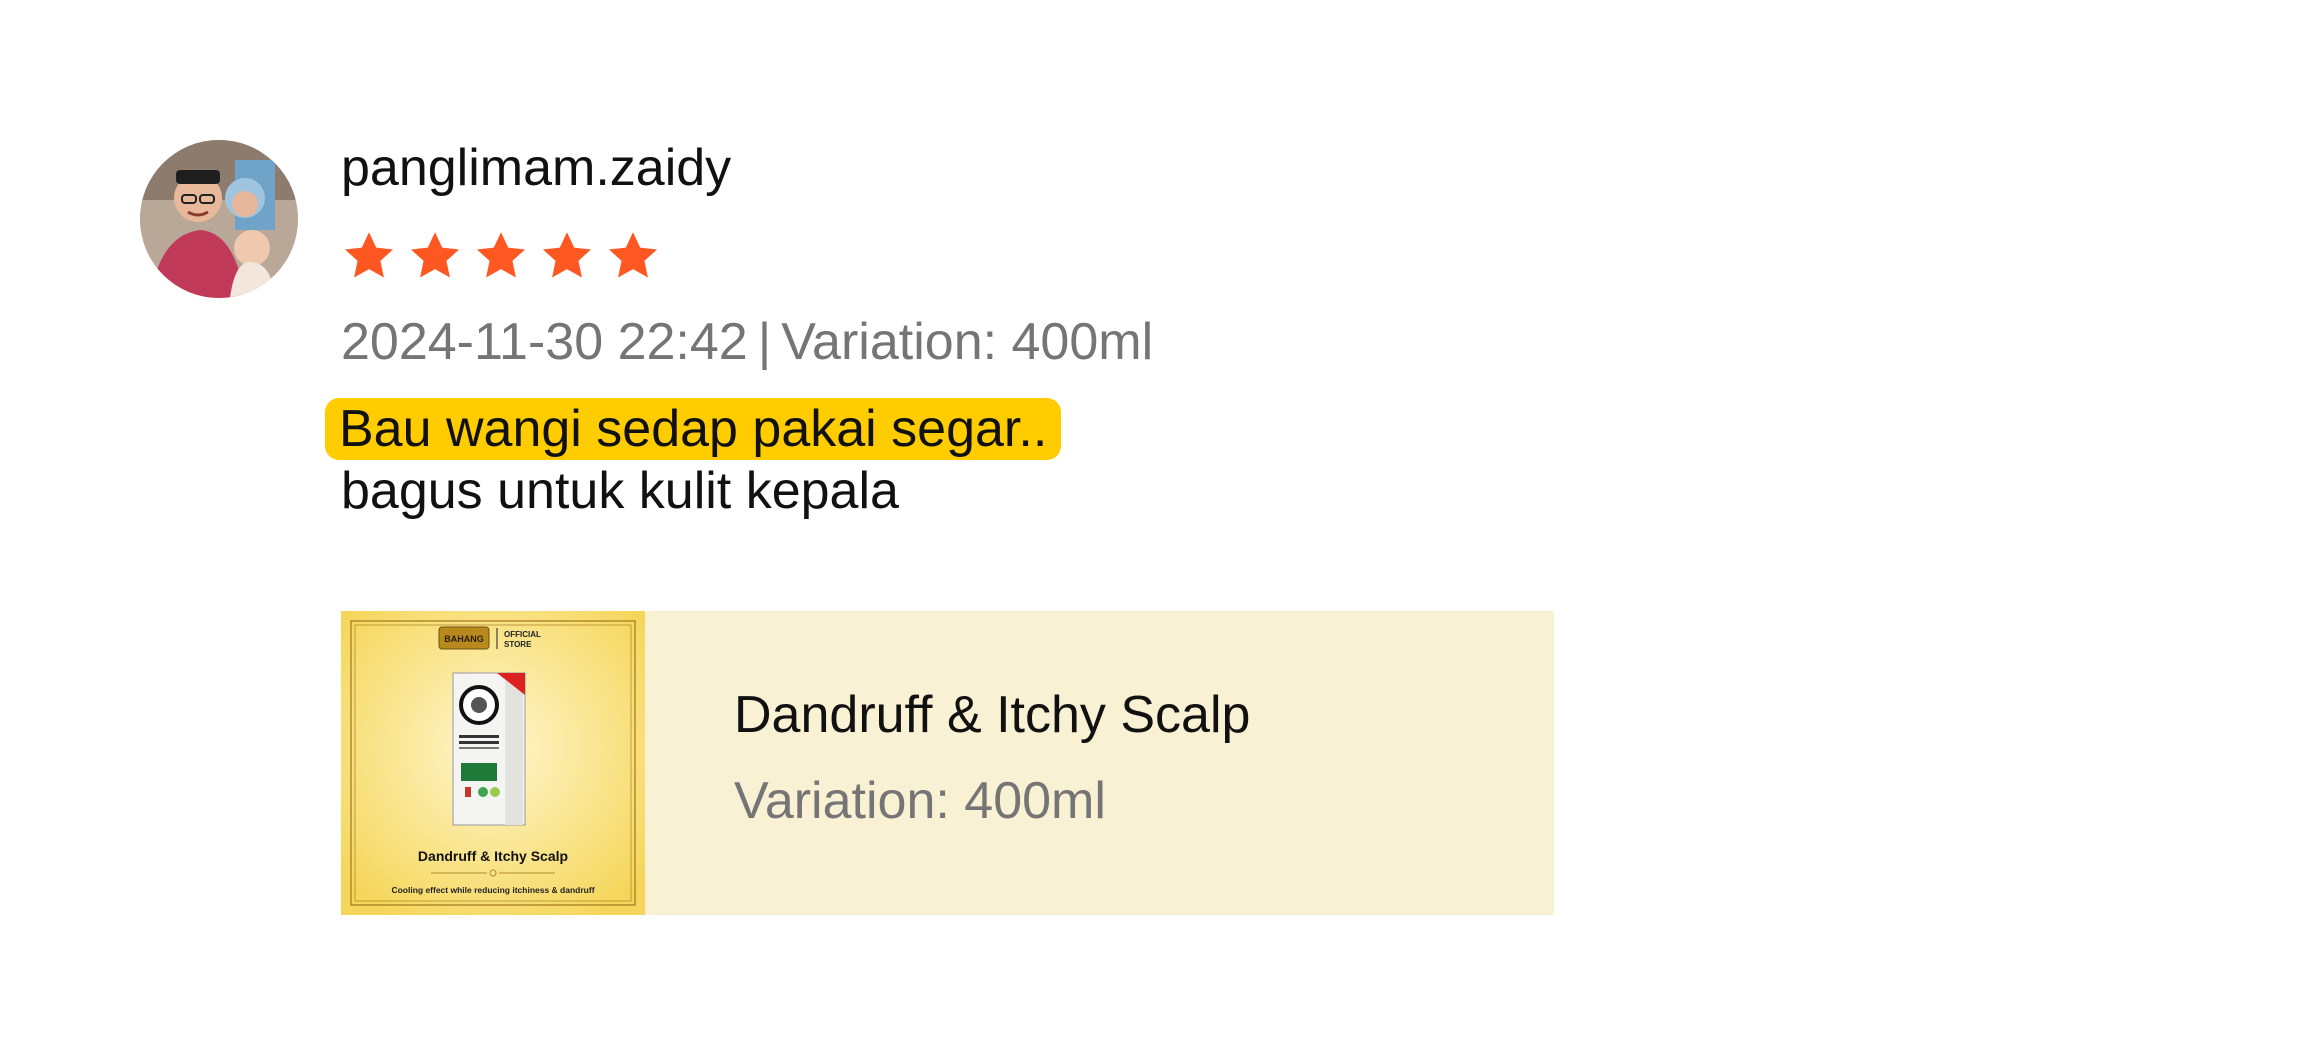 The height and width of the screenshot is (1046, 2314). I want to click on username: panglimam.zaidy, so click(536, 168).